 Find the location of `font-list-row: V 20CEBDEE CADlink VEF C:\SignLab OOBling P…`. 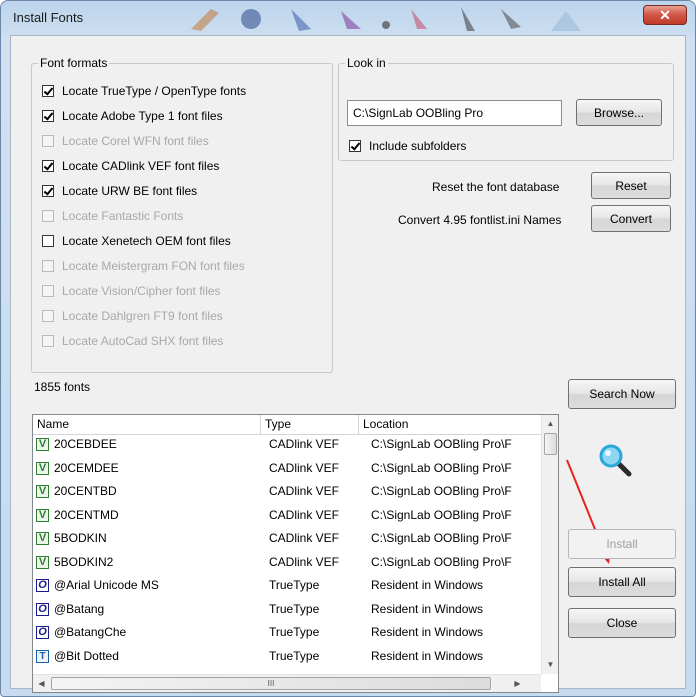

font-list-row: V 20CEBDEE CADlink VEF C:\SignLab OOBling P… is located at coordinates (287, 445).